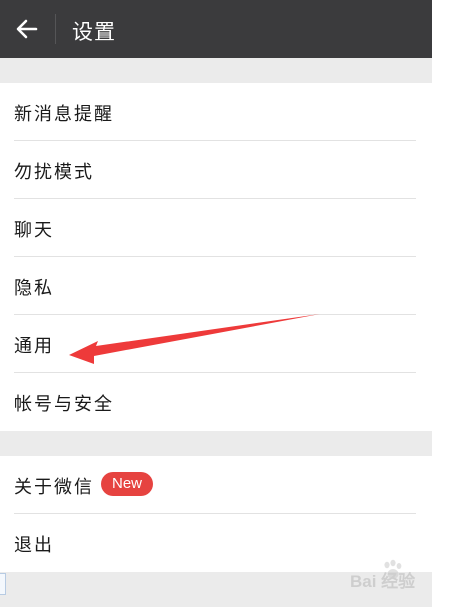 This screenshot has width=465, height=607. What do you see at coordinates (34, 230) in the screenshot?
I see `item-label: 聊天` at bounding box center [34, 230].